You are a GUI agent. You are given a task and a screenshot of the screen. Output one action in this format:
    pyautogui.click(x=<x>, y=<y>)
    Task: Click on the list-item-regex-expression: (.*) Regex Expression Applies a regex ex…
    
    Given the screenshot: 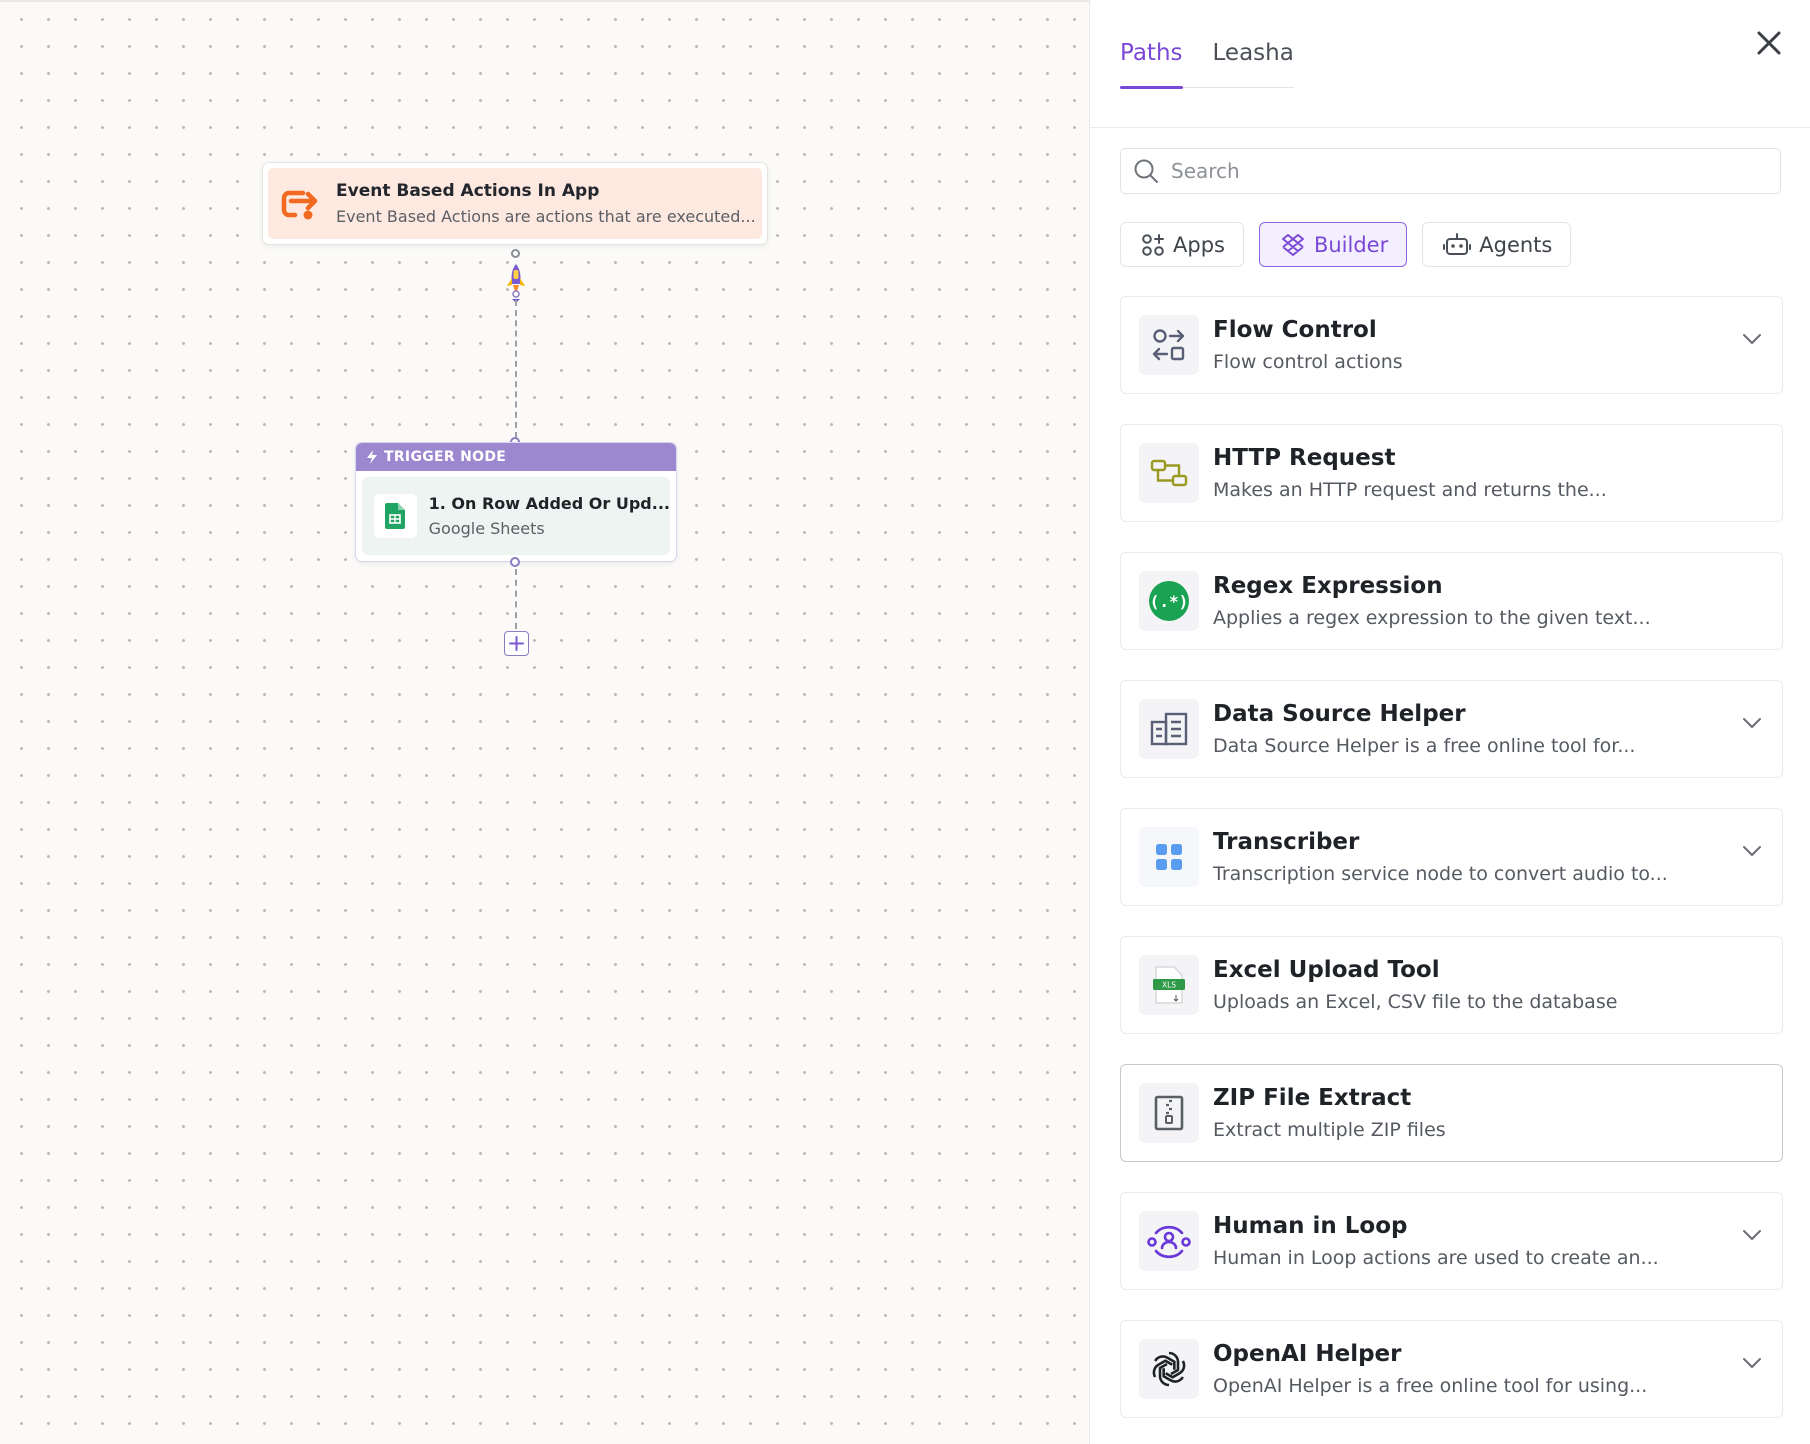 What is the action you would take?
    pyautogui.click(x=1451, y=601)
    